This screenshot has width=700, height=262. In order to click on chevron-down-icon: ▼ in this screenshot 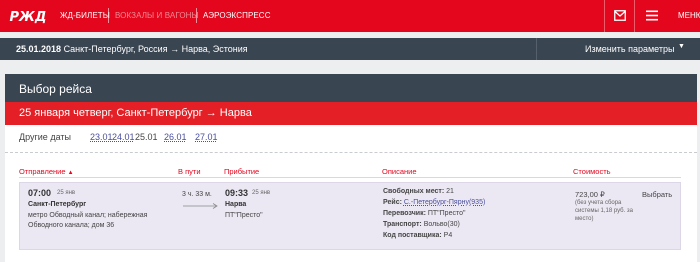, I will do `click(681, 46)`.